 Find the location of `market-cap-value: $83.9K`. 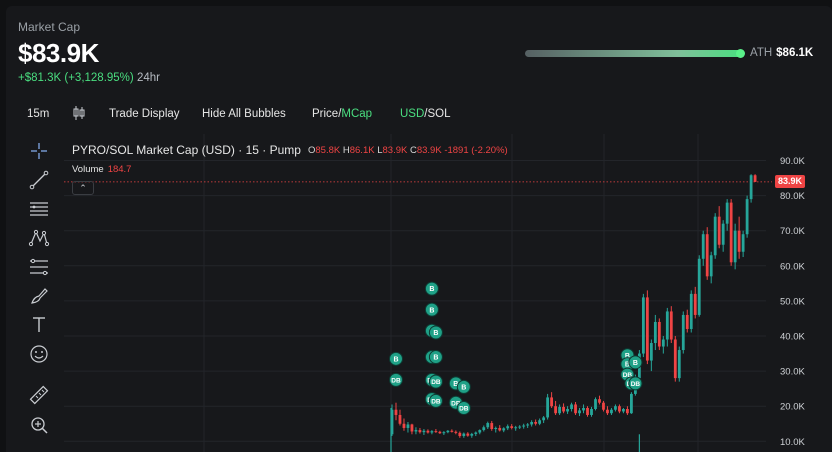

market-cap-value: $83.9K is located at coordinates (58, 53).